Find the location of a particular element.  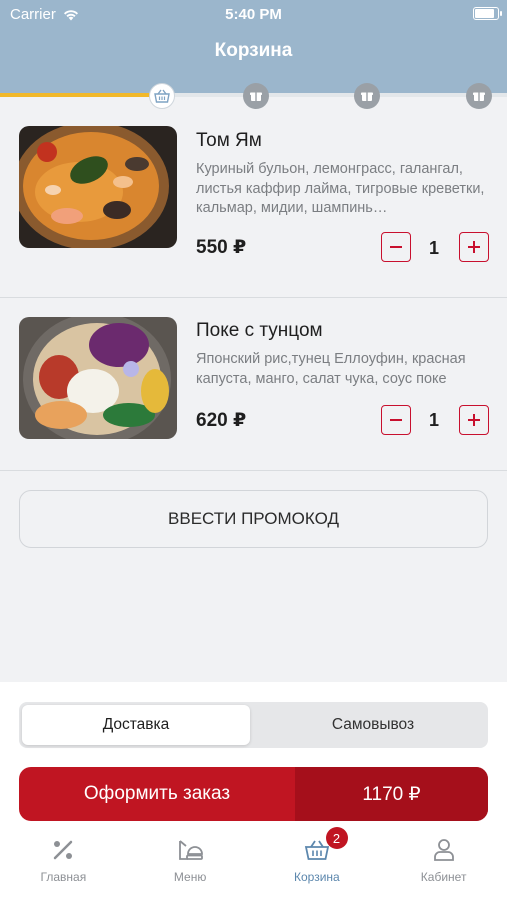

status-bar: Carrier 5:40 PM is located at coordinates (253, 14).